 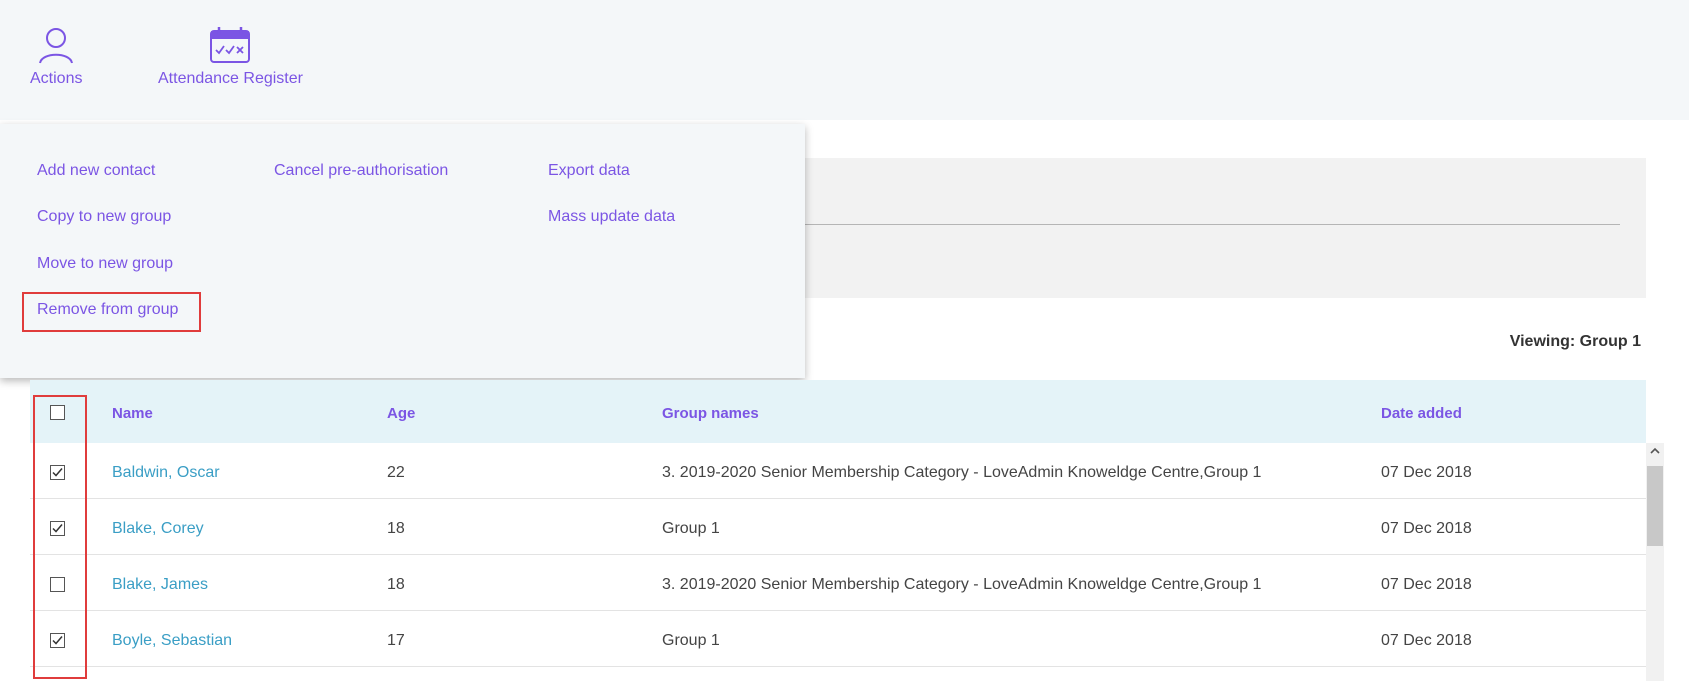 I want to click on contact-age: 17, so click(x=396, y=640).